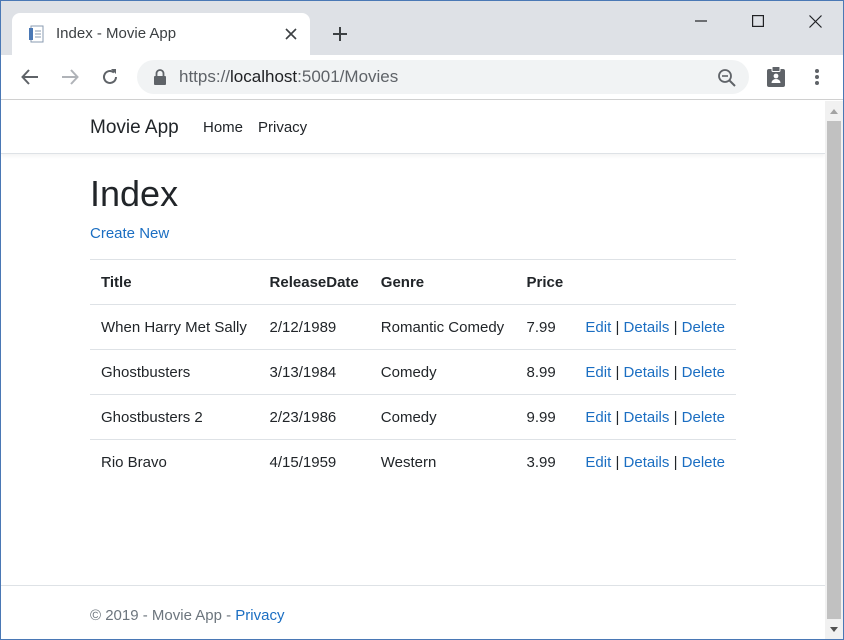 The height and width of the screenshot is (640, 844). I want to click on nav-link-privacy: Privacy, so click(282, 128).